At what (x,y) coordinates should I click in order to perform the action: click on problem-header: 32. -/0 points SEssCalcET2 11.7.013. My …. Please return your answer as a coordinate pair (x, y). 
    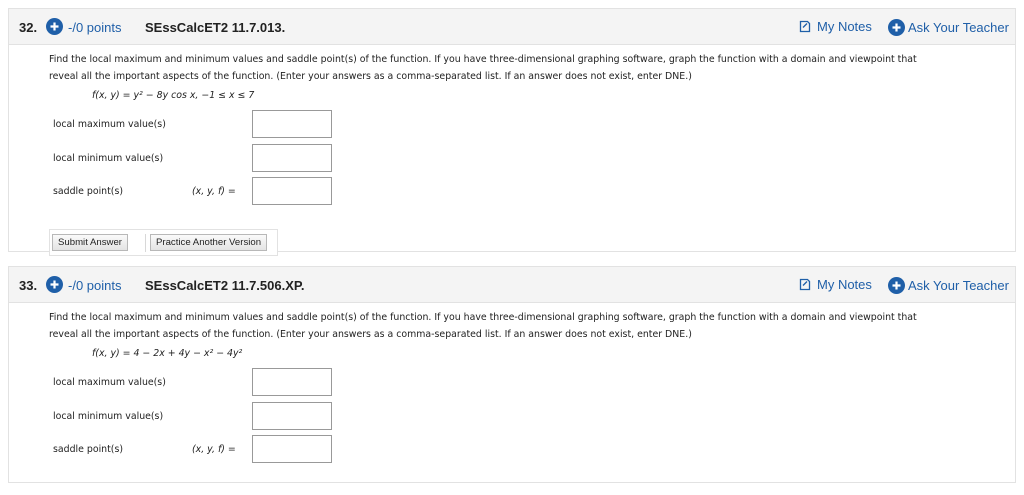
    Looking at the image, I should click on (512, 27).